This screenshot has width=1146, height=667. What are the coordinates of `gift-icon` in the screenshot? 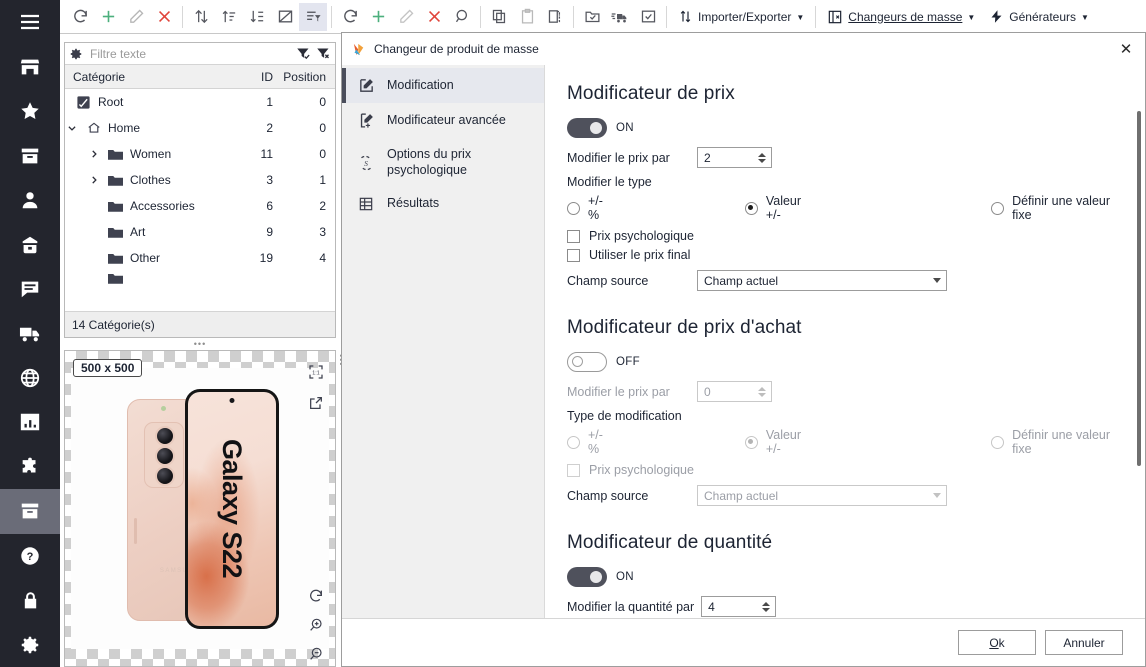 It's located at (30, 244).